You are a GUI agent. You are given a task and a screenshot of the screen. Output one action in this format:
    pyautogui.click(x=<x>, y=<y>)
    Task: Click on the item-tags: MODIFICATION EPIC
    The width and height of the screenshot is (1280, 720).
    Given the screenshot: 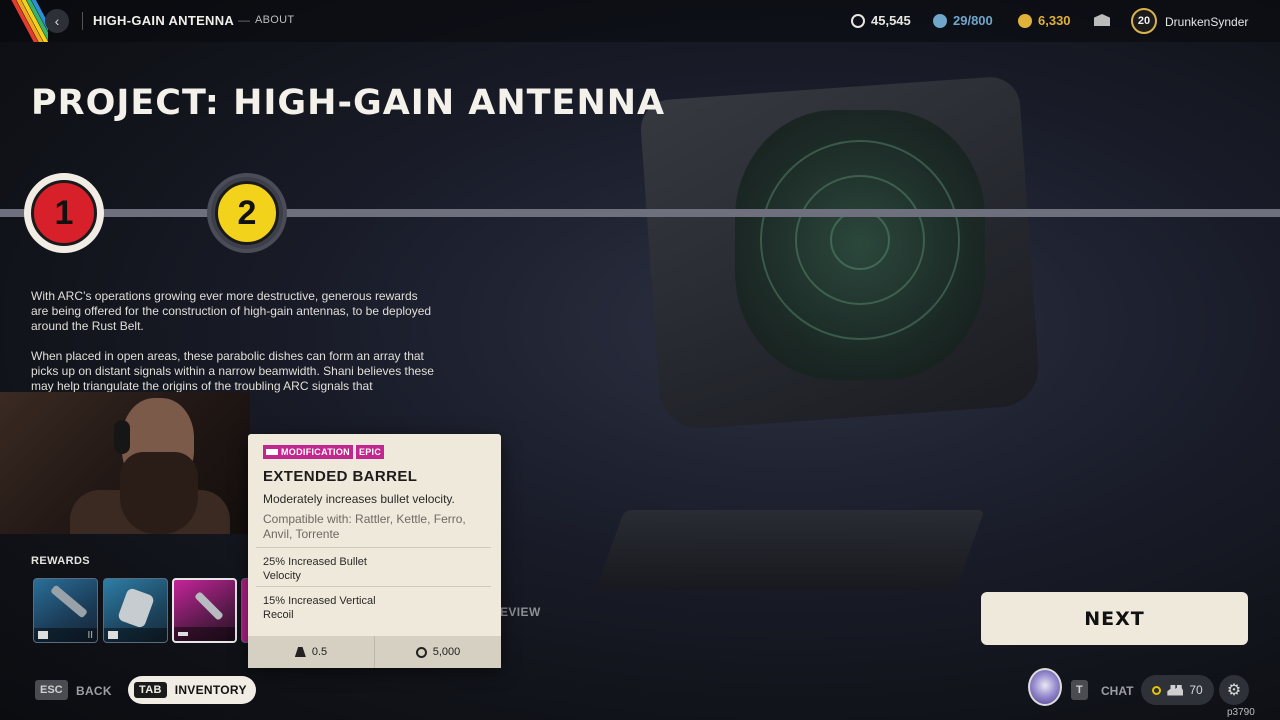 What is the action you would take?
    pyautogui.click(x=324, y=452)
    